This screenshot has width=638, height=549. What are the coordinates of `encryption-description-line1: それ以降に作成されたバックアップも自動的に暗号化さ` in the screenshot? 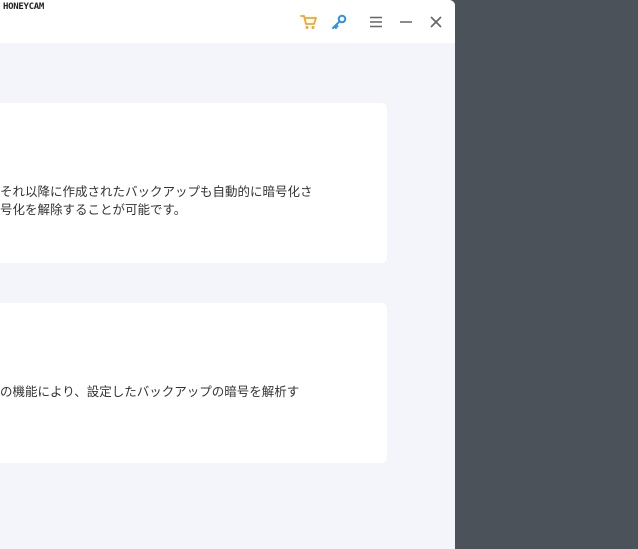 It's located at (156, 191).